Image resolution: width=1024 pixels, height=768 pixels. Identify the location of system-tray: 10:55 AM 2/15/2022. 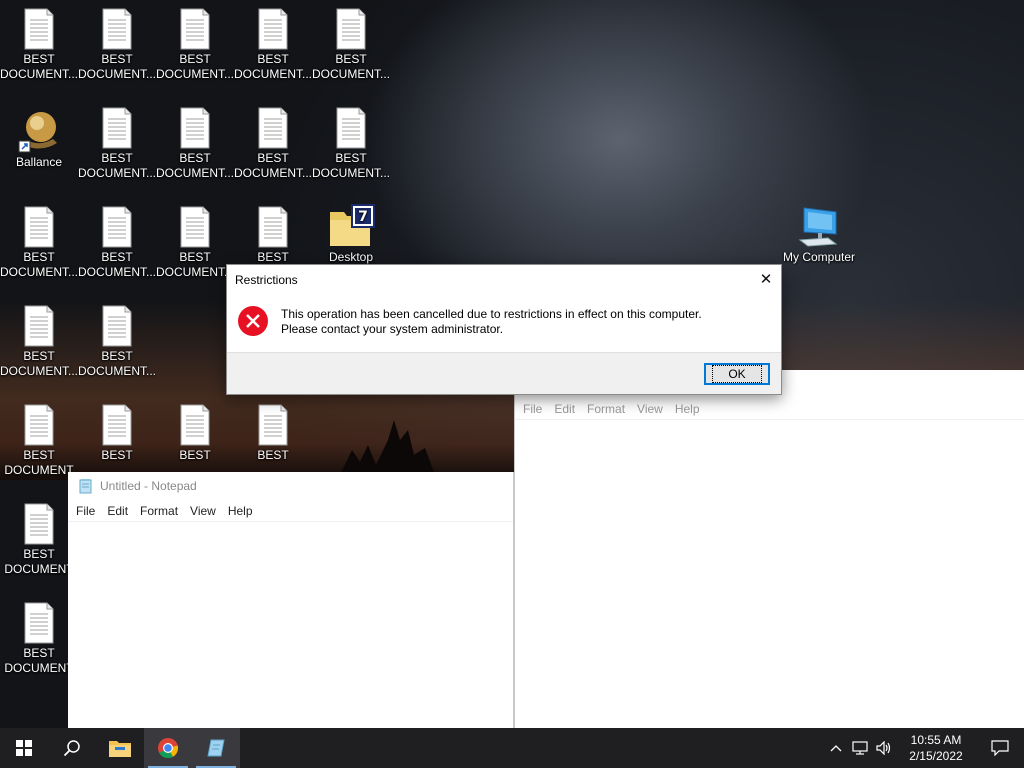
(924, 748).